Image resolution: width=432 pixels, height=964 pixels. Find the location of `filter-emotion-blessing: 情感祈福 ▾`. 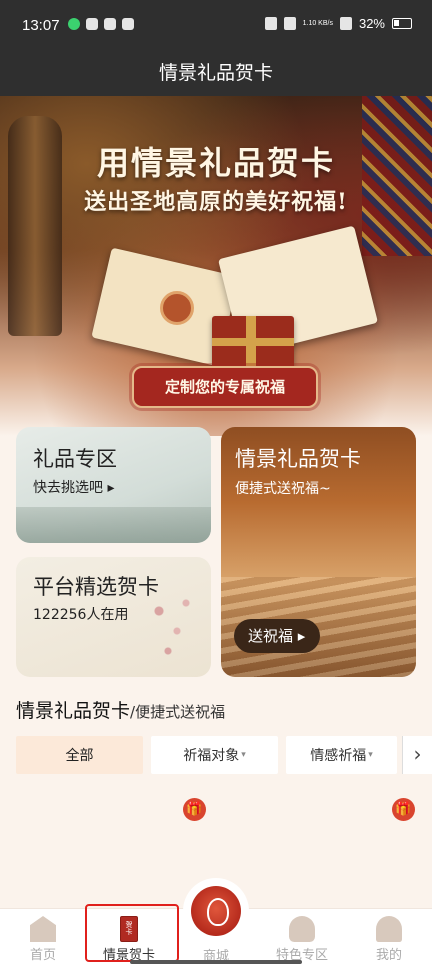

filter-emotion-blessing: 情感祈福 ▾ is located at coordinates (341, 755).